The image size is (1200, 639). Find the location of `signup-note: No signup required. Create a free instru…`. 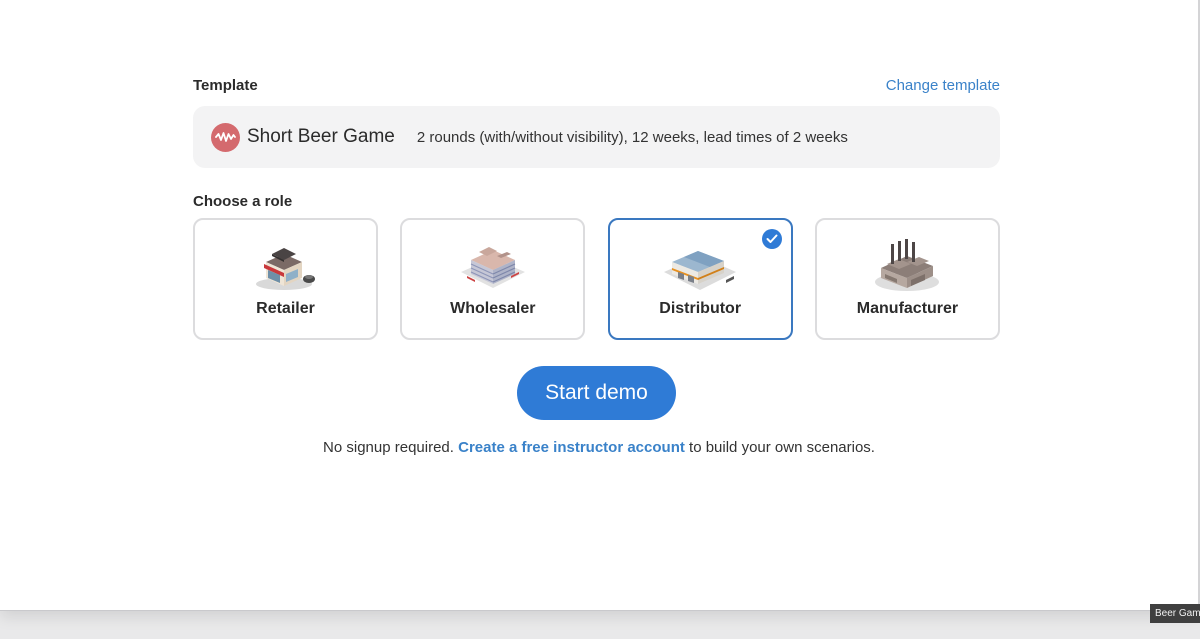

signup-note: No signup required. Create a free instru… is located at coordinates (599, 447).